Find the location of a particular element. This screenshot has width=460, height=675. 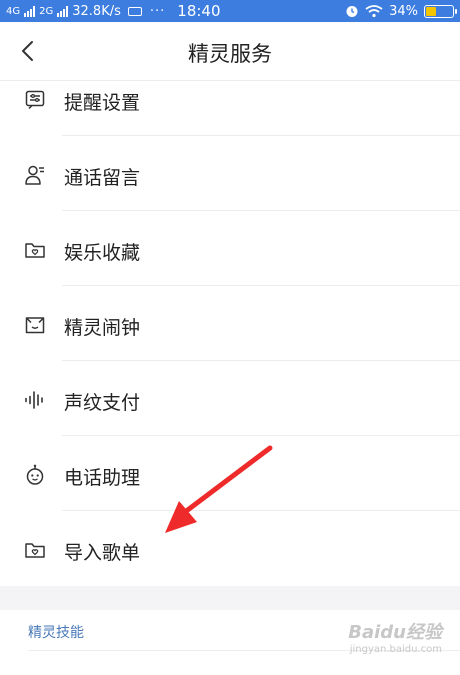

annotation-arrow is located at coordinates (219, 489).